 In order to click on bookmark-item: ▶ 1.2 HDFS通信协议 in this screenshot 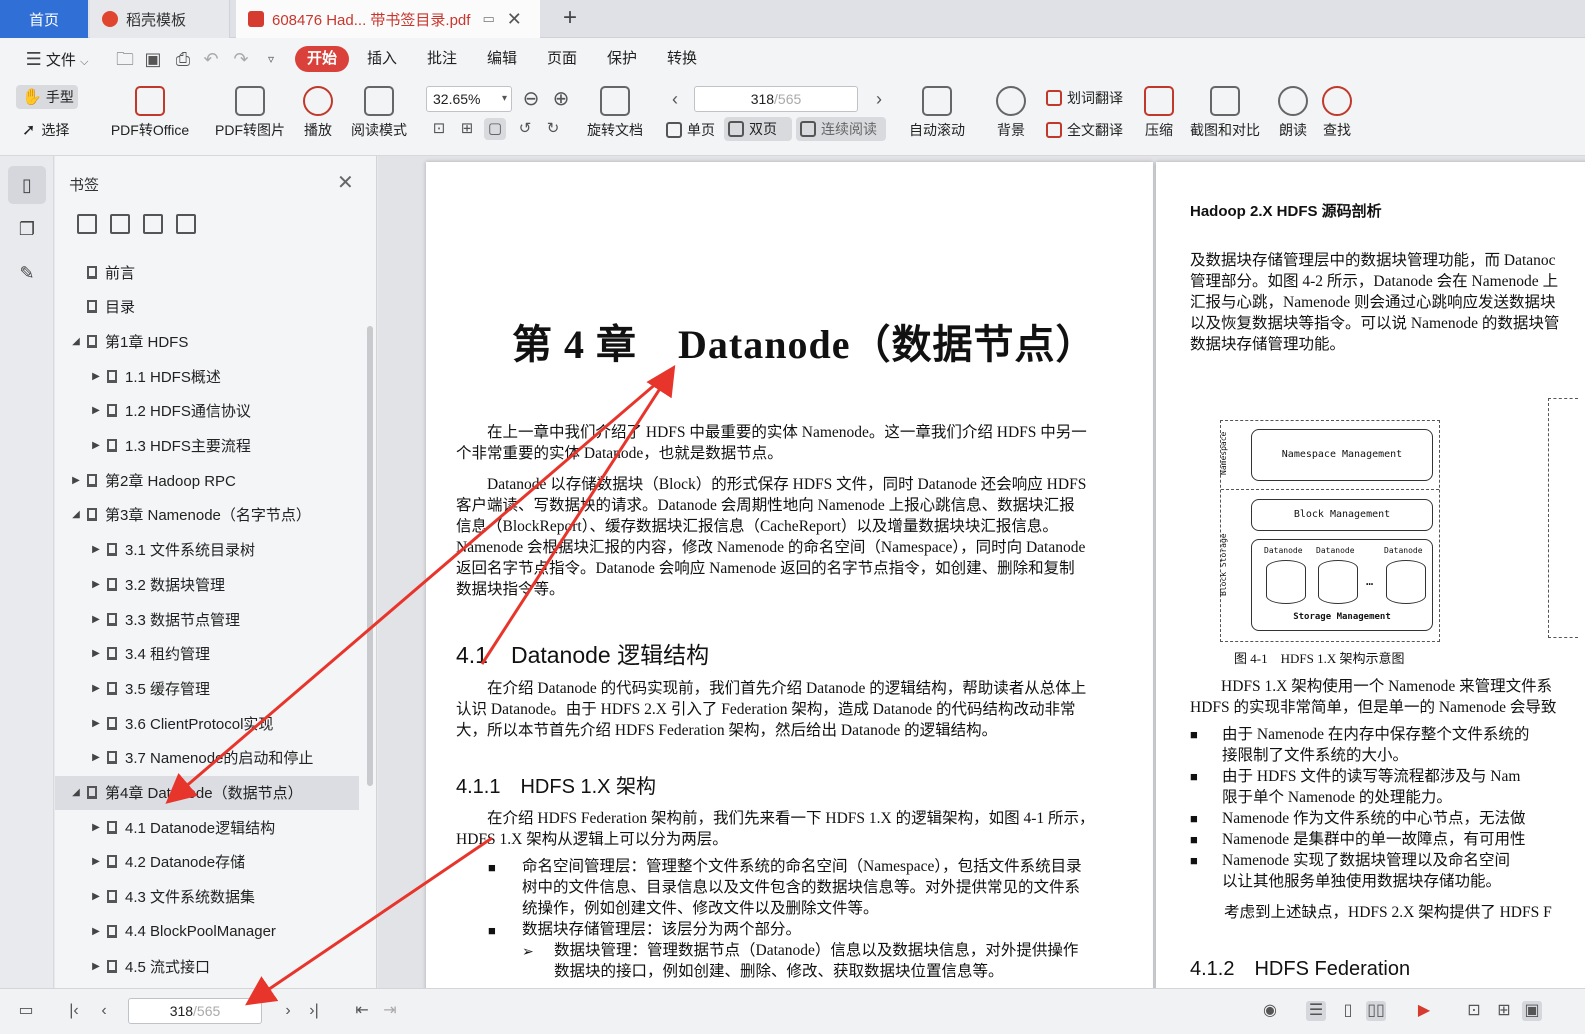, I will do `click(207, 411)`.